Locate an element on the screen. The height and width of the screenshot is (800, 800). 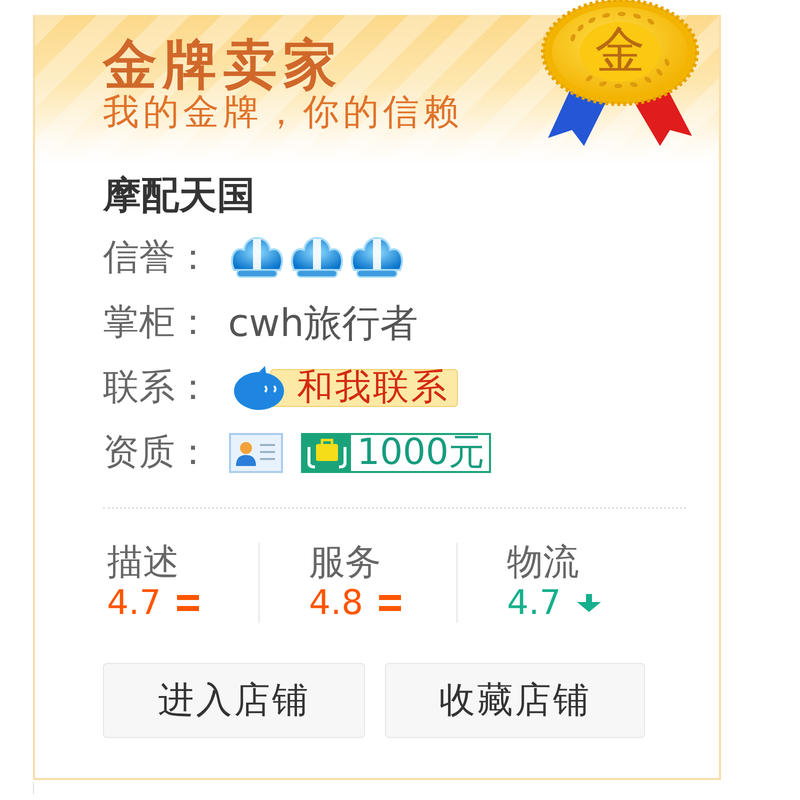
down-arrow-icon is located at coordinates (589, 603).